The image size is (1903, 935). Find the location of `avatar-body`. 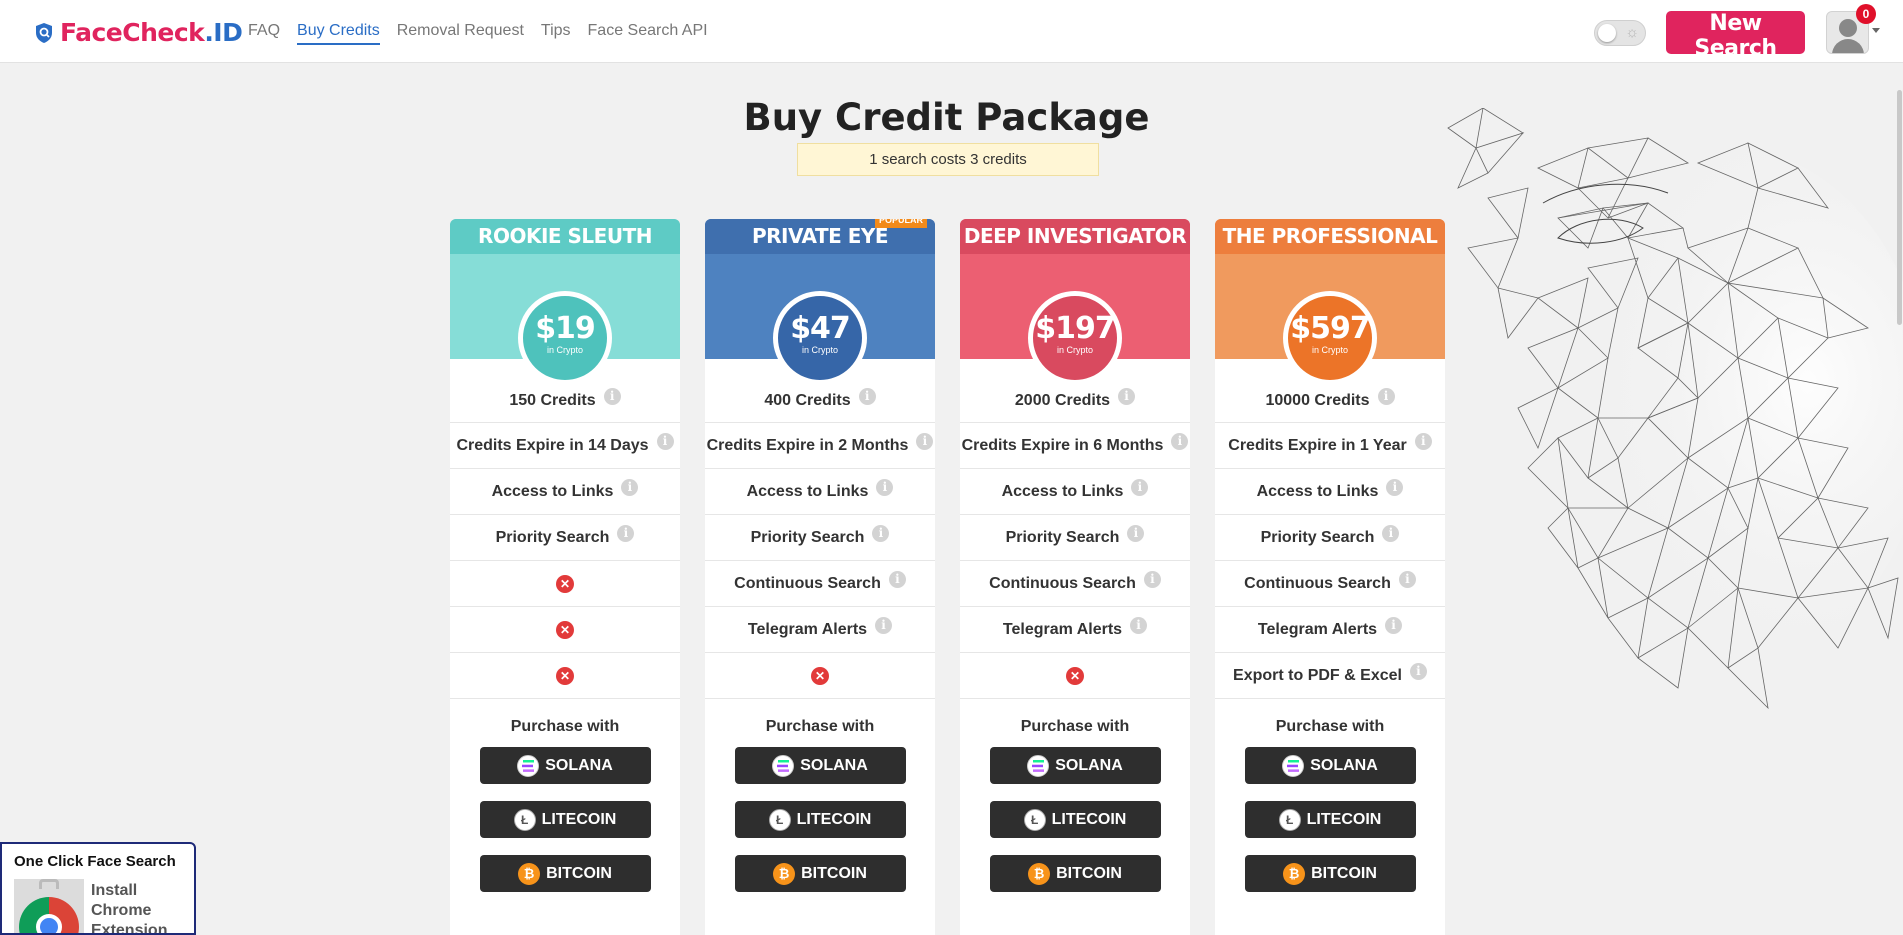

avatar-body is located at coordinates (1848, 46).